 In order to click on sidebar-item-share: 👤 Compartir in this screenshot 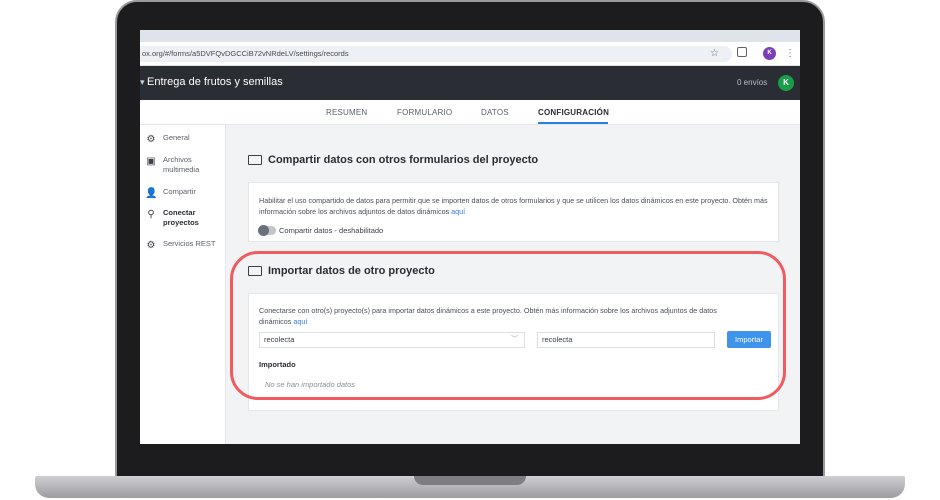, I will do `click(184, 193)`.